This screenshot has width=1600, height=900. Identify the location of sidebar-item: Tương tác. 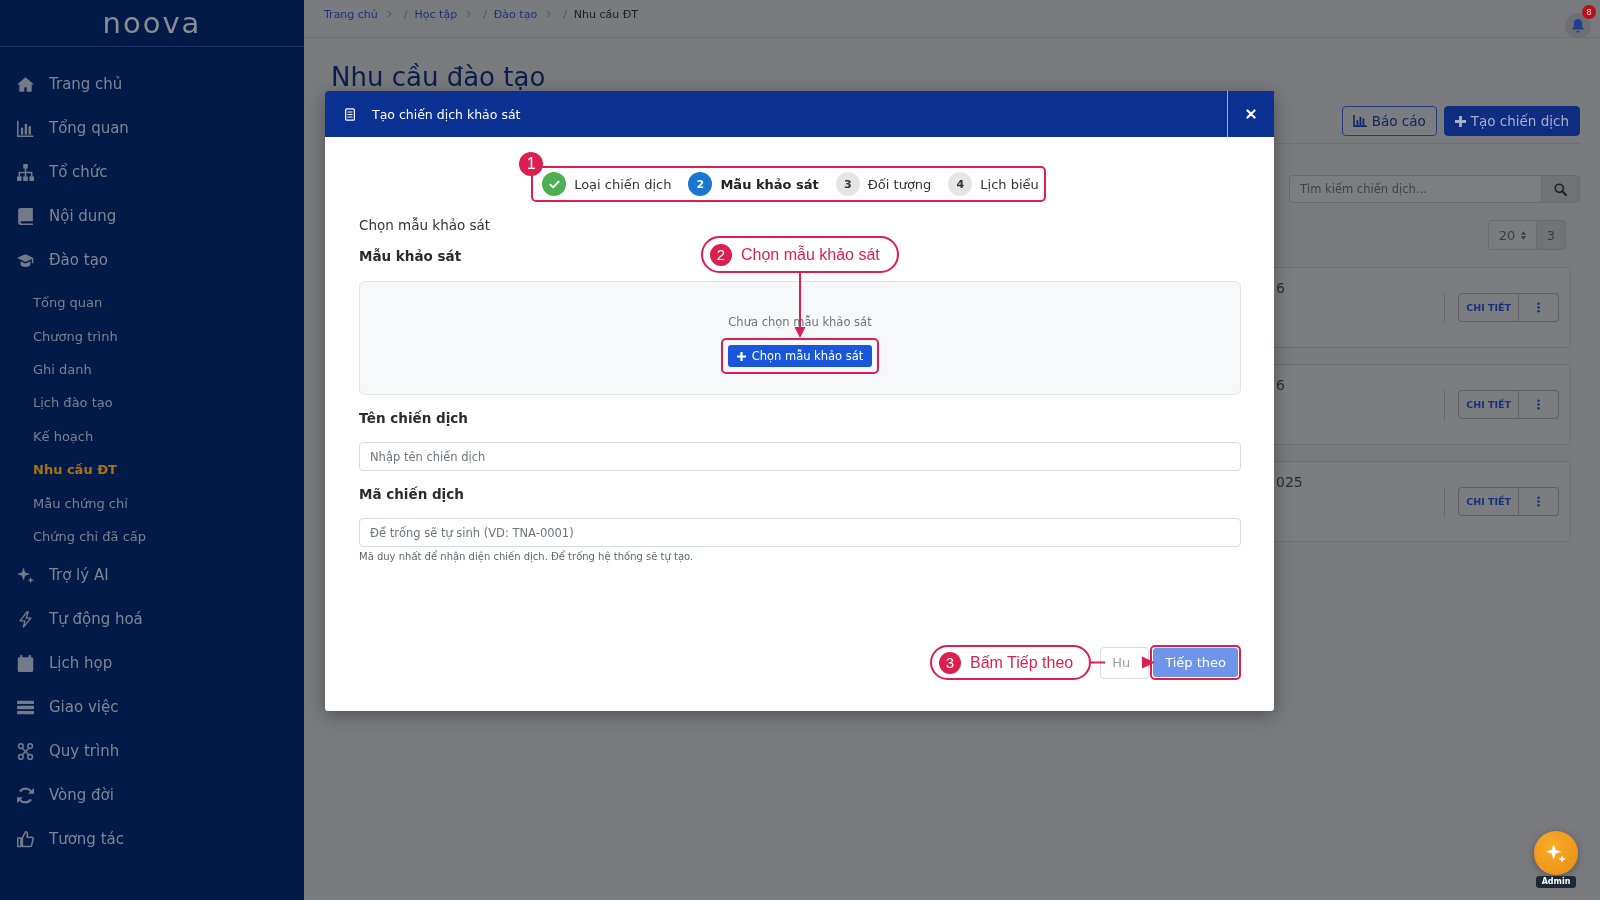
(70, 839).